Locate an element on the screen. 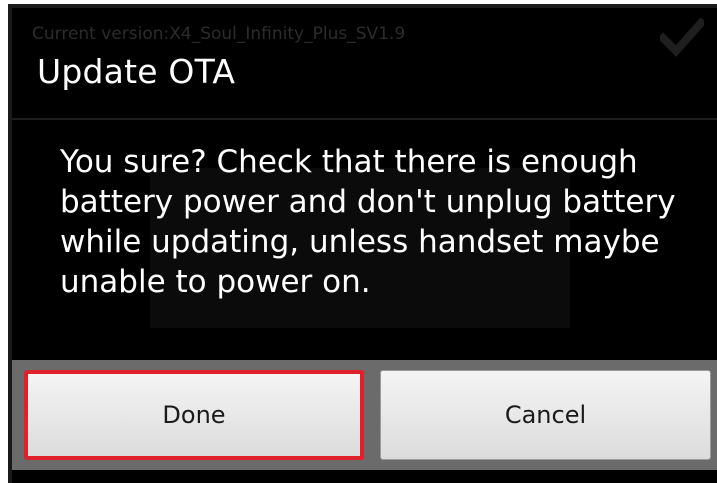  done-button: Done is located at coordinates (194, 415).